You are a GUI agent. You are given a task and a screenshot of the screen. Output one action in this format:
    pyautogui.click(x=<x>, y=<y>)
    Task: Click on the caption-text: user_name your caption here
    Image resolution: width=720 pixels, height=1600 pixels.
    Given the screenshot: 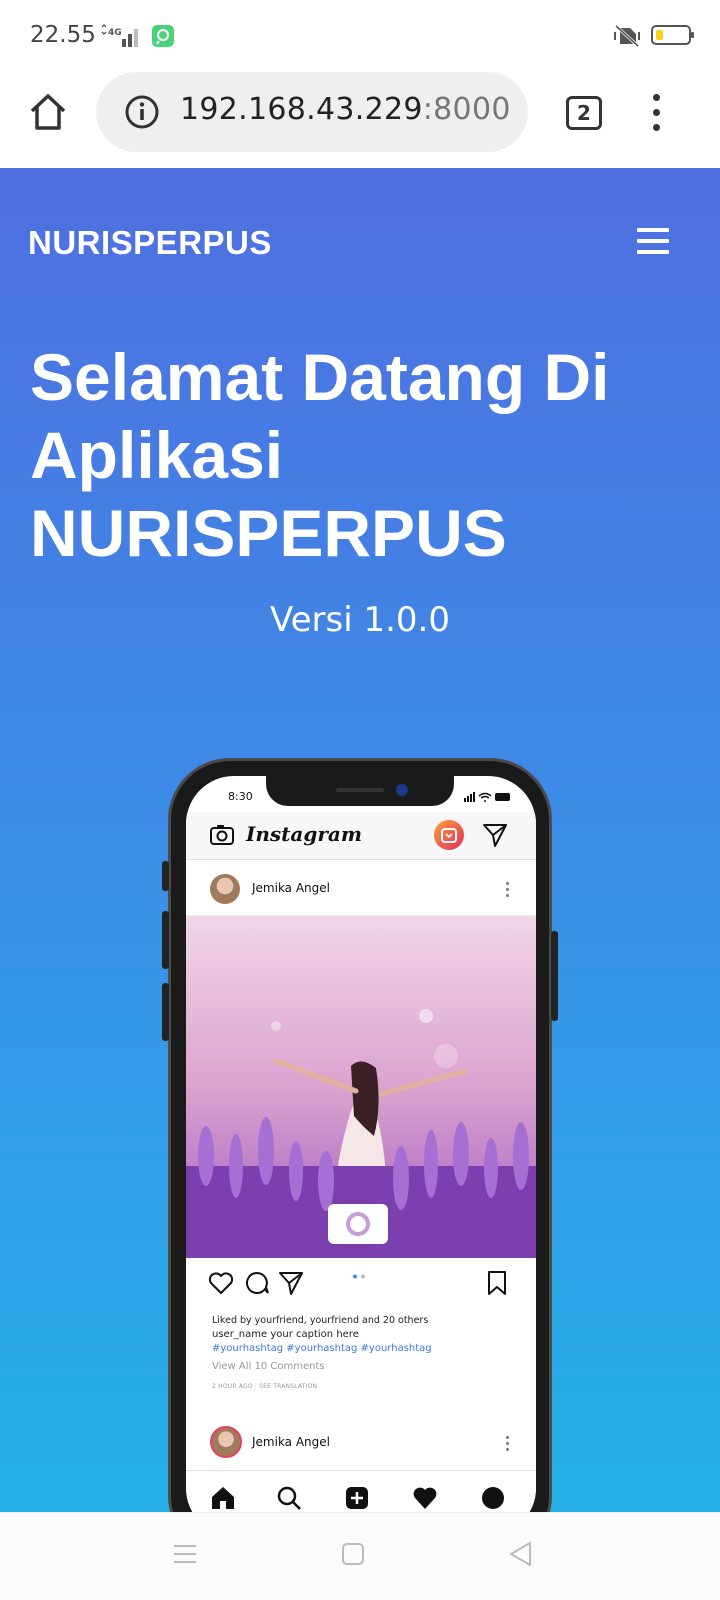 What is the action you would take?
    pyautogui.click(x=285, y=1334)
    